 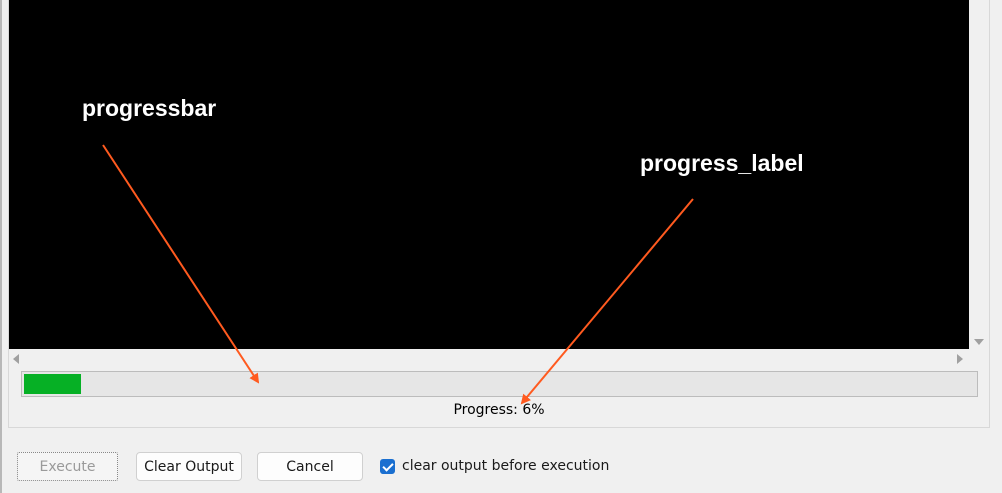 What do you see at coordinates (499, 384) in the screenshot?
I see `progressbar` at bounding box center [499, 384].